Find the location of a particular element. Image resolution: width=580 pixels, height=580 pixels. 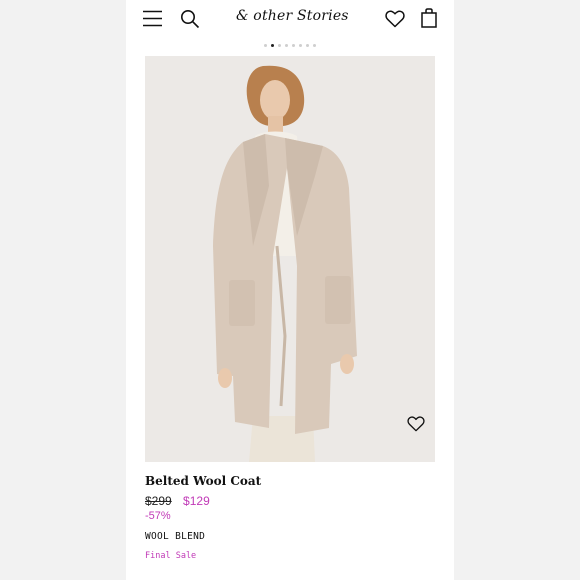

price-row: $299 $129 is located at coordinates (290, 501).